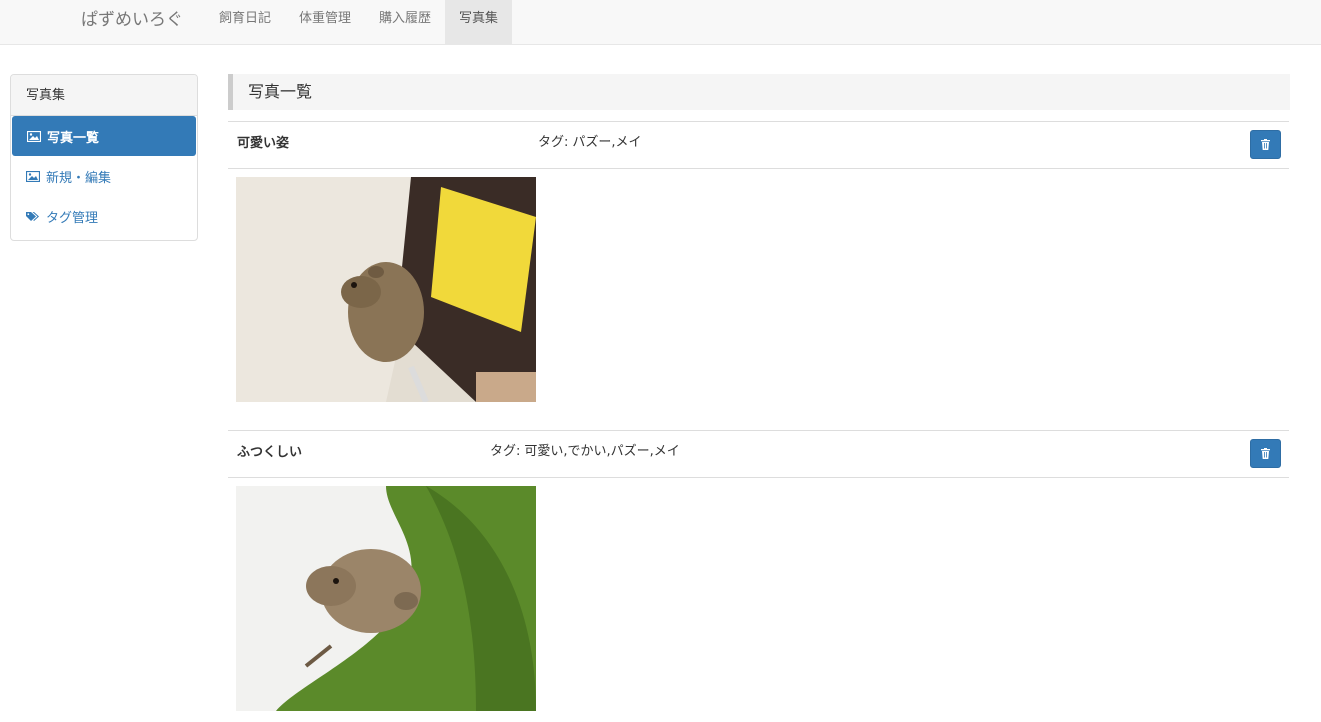  Describe the element at coordinates (325, 22) in the screenshot. I see `nav-item-weight: 体重管理` at that location.